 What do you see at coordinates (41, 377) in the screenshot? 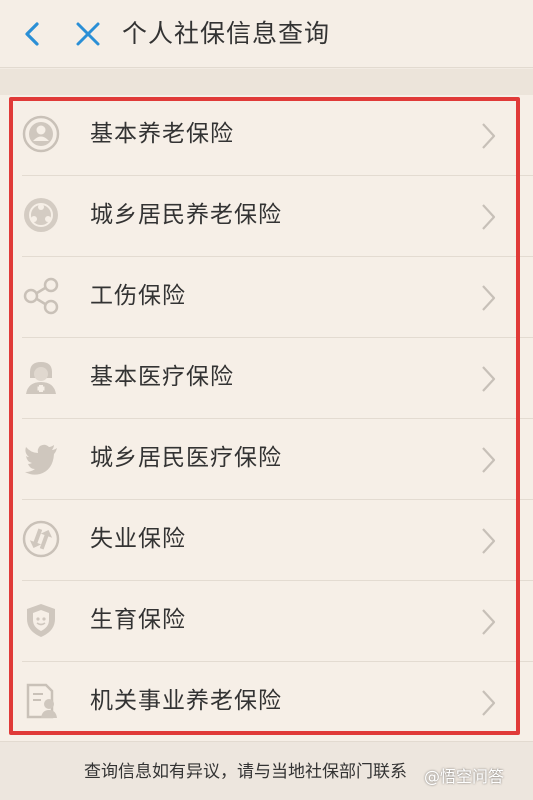
I see `nurse-icon` at bounding box center [41, 377].